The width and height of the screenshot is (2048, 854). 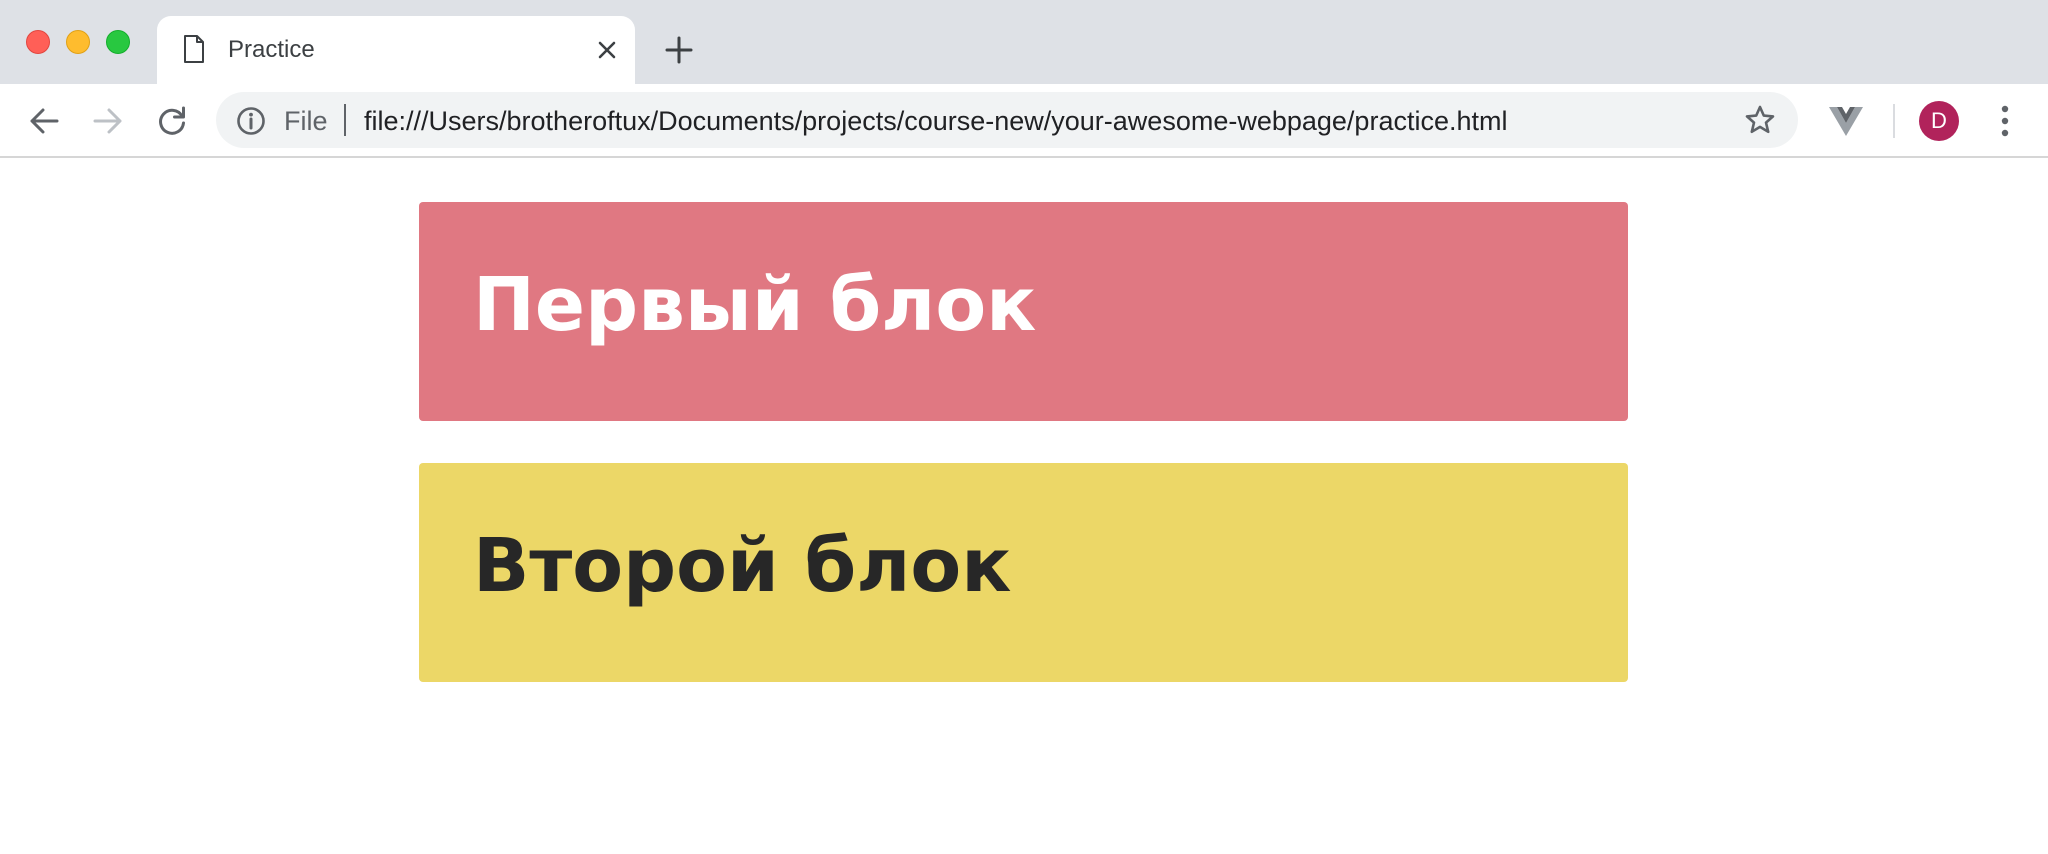 I want to click on arrow-right-icon, so click(x=108, y=121).